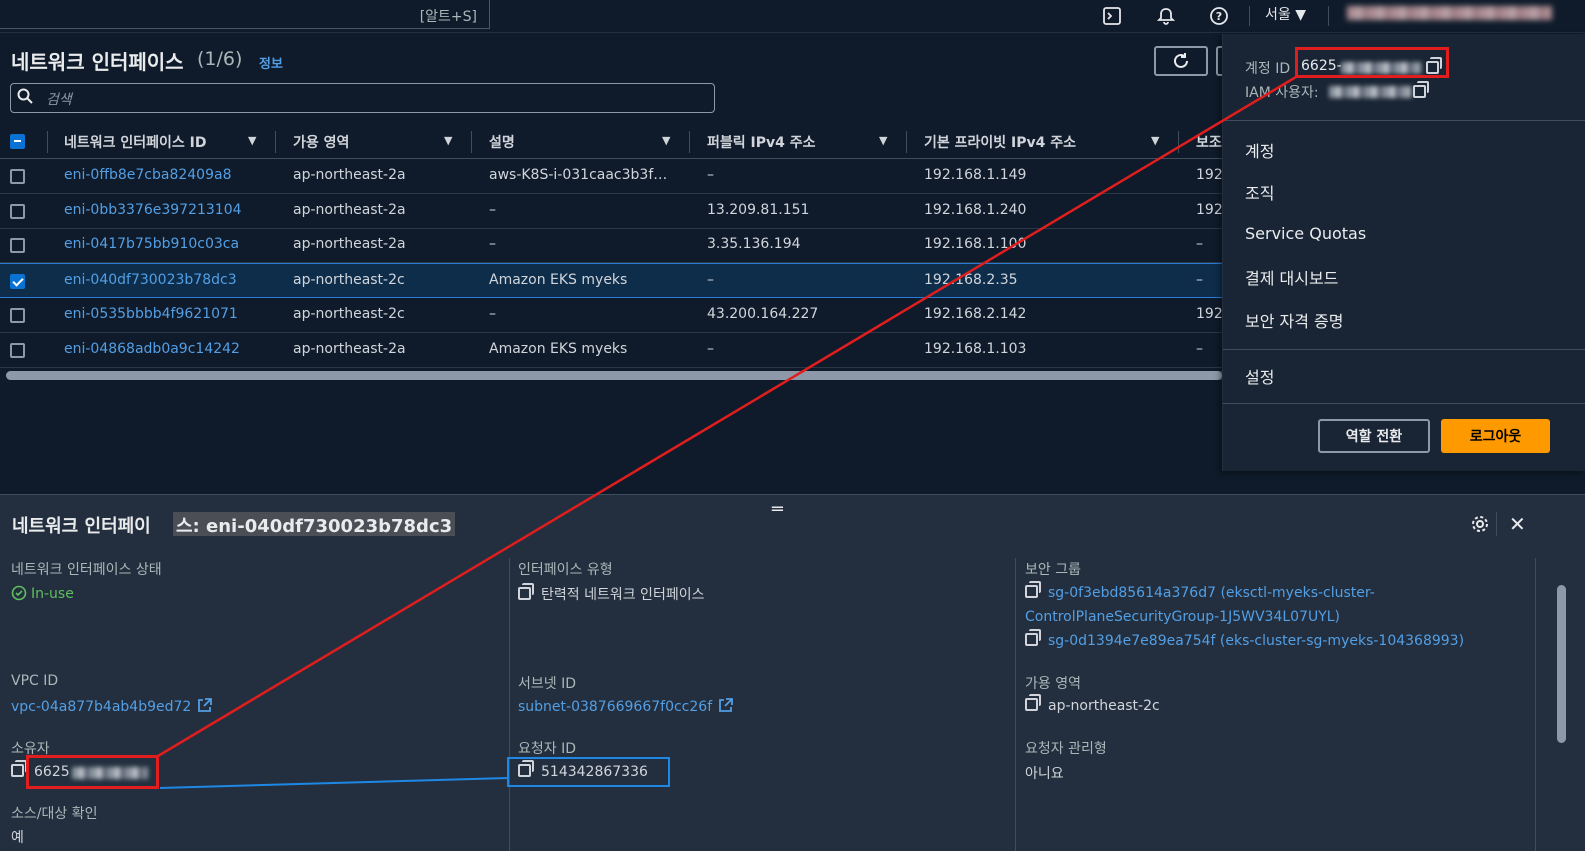  Describe the element at coordinates (1561, 664) in the screenshot. I see `vertical-scrollbar-thumb` at that location.